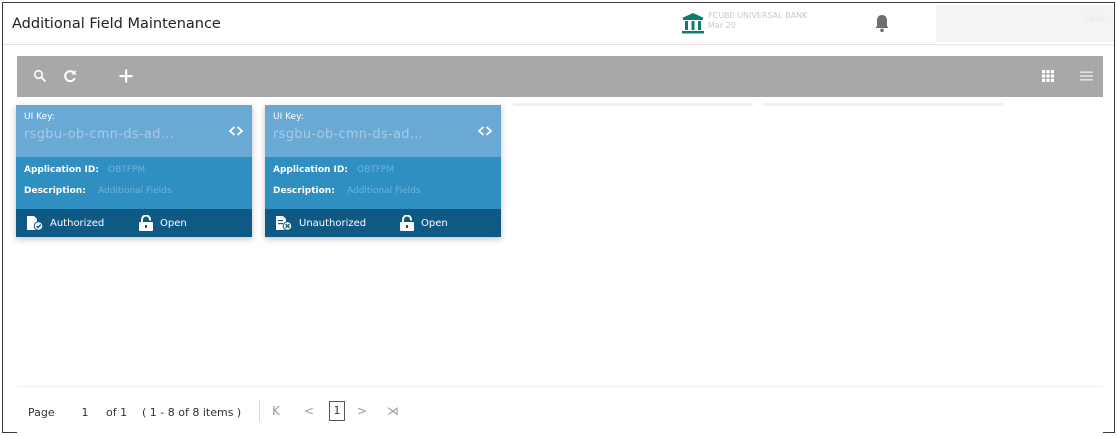 The height and width of the screenshot is (436, 1118). I want to click on next-page-button: >, so click(362, 411).